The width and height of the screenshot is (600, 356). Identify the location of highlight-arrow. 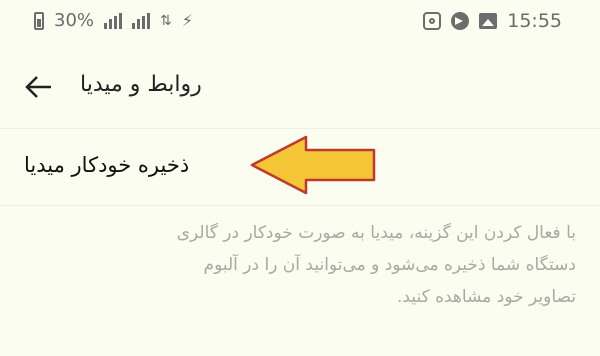
(313, 165).